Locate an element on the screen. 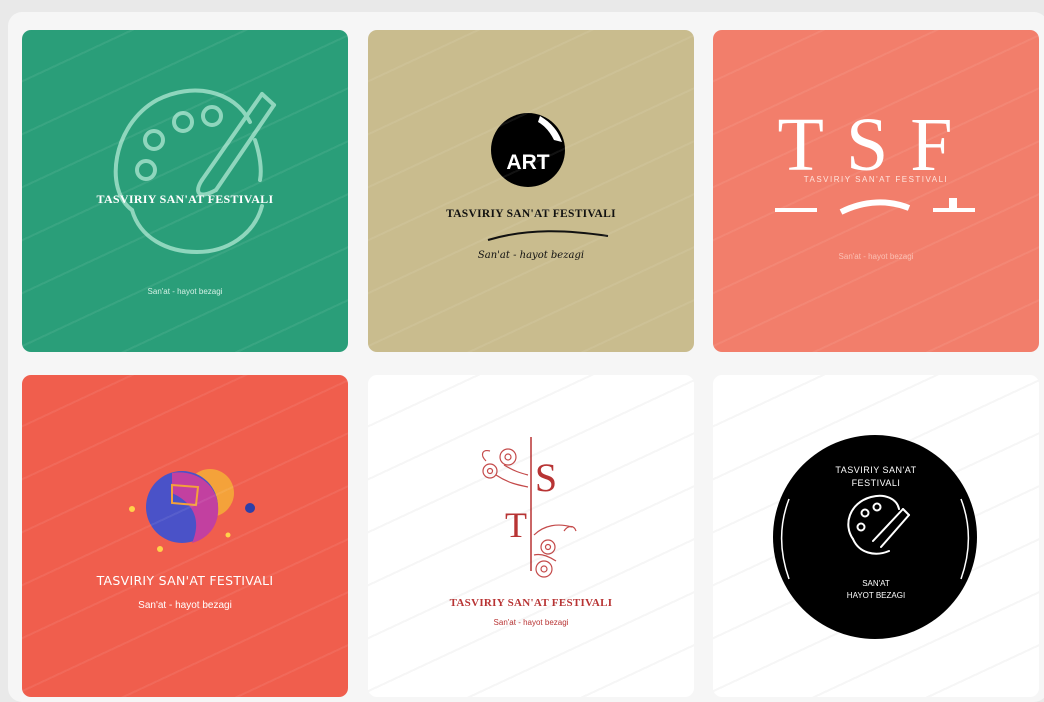 This screenshot has width=1044, height=702. card-tagline-line2: HAYOT BEZAGI is located at coordinates (876, 595).